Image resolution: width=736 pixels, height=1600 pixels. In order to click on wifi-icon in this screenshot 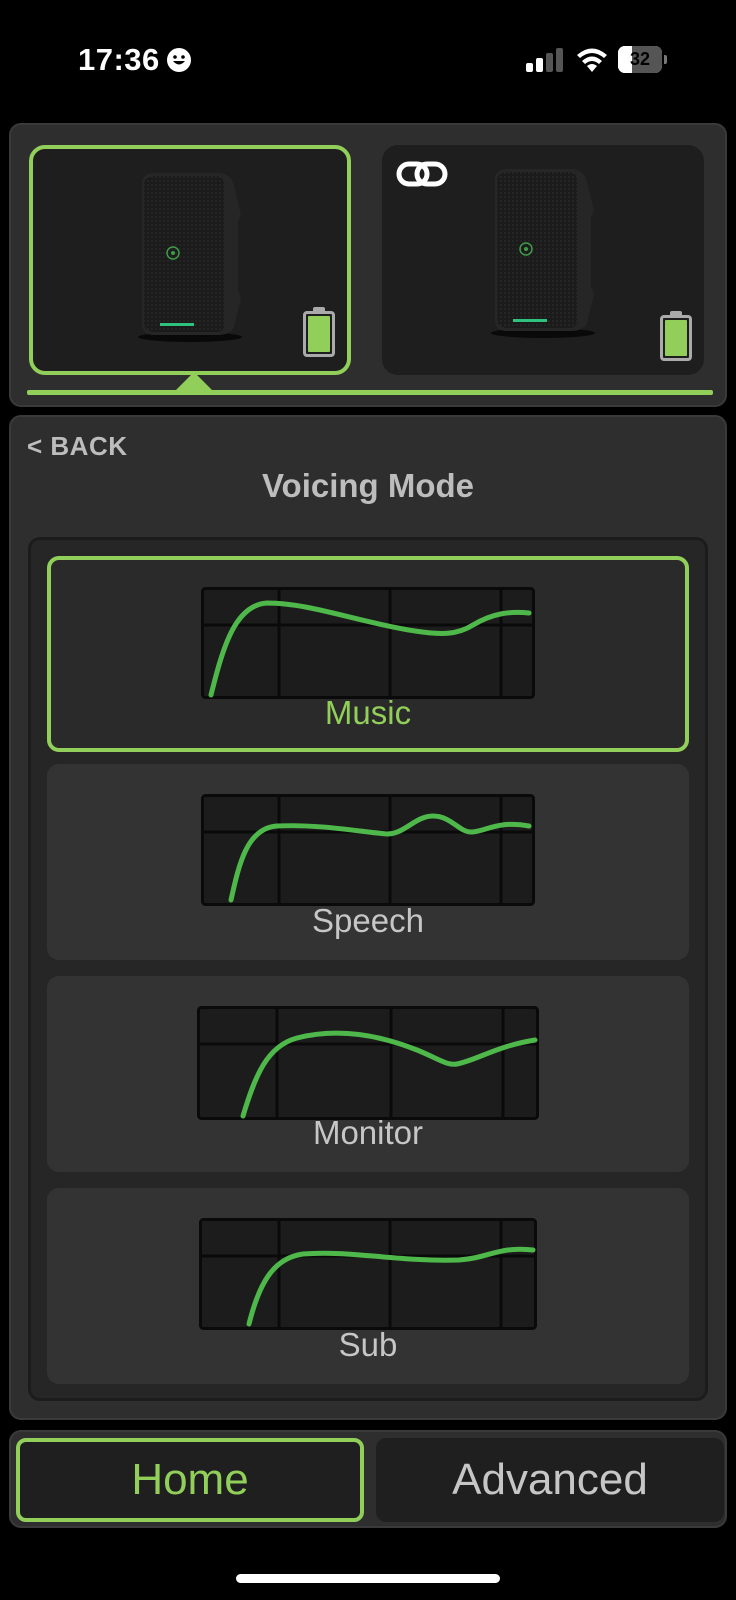, I will do `click(592, 60)`.